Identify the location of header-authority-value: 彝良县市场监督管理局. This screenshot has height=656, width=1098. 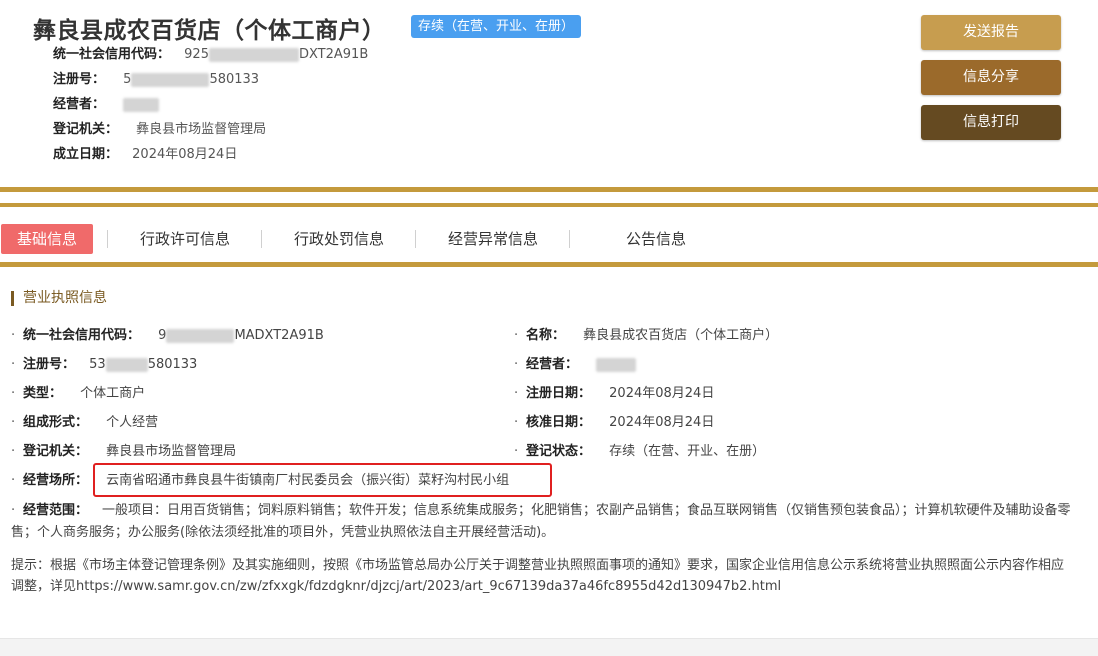
(201, 129).